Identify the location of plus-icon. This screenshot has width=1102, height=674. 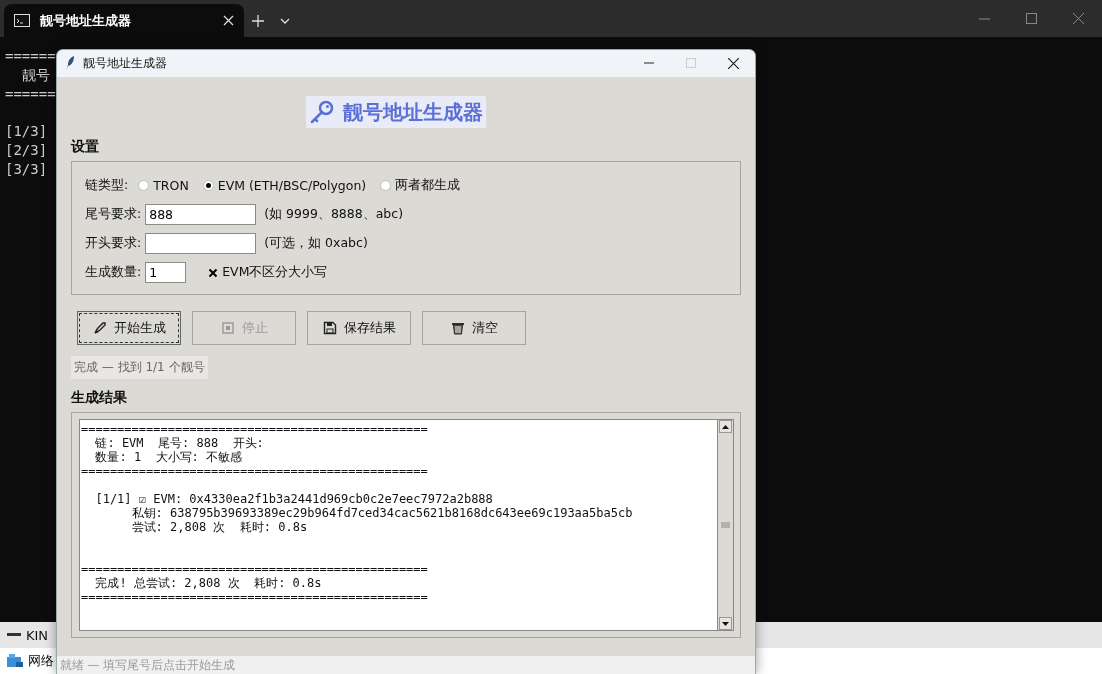
(258, 20).